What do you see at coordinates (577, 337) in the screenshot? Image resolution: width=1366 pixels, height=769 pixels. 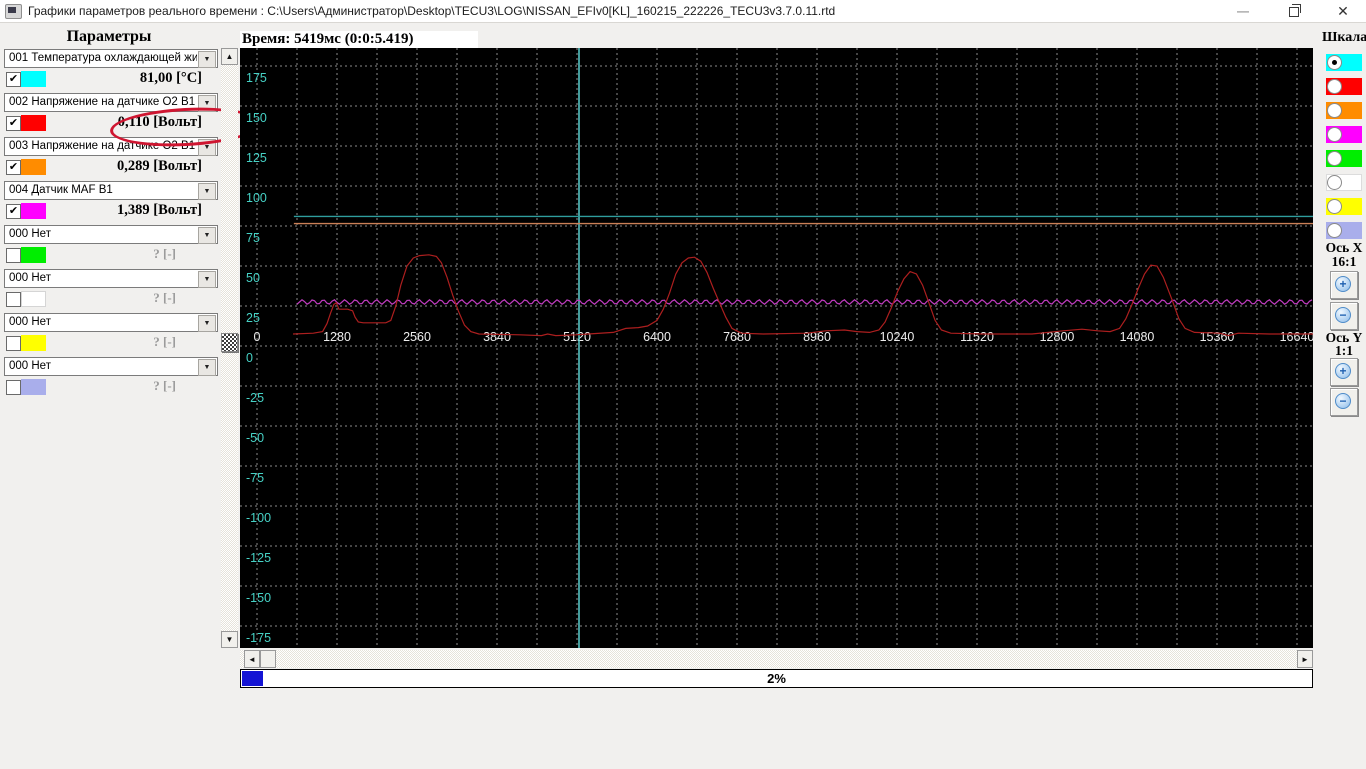 I see `x-axis-tick-label: 5120` at bounding box center [577, 337].